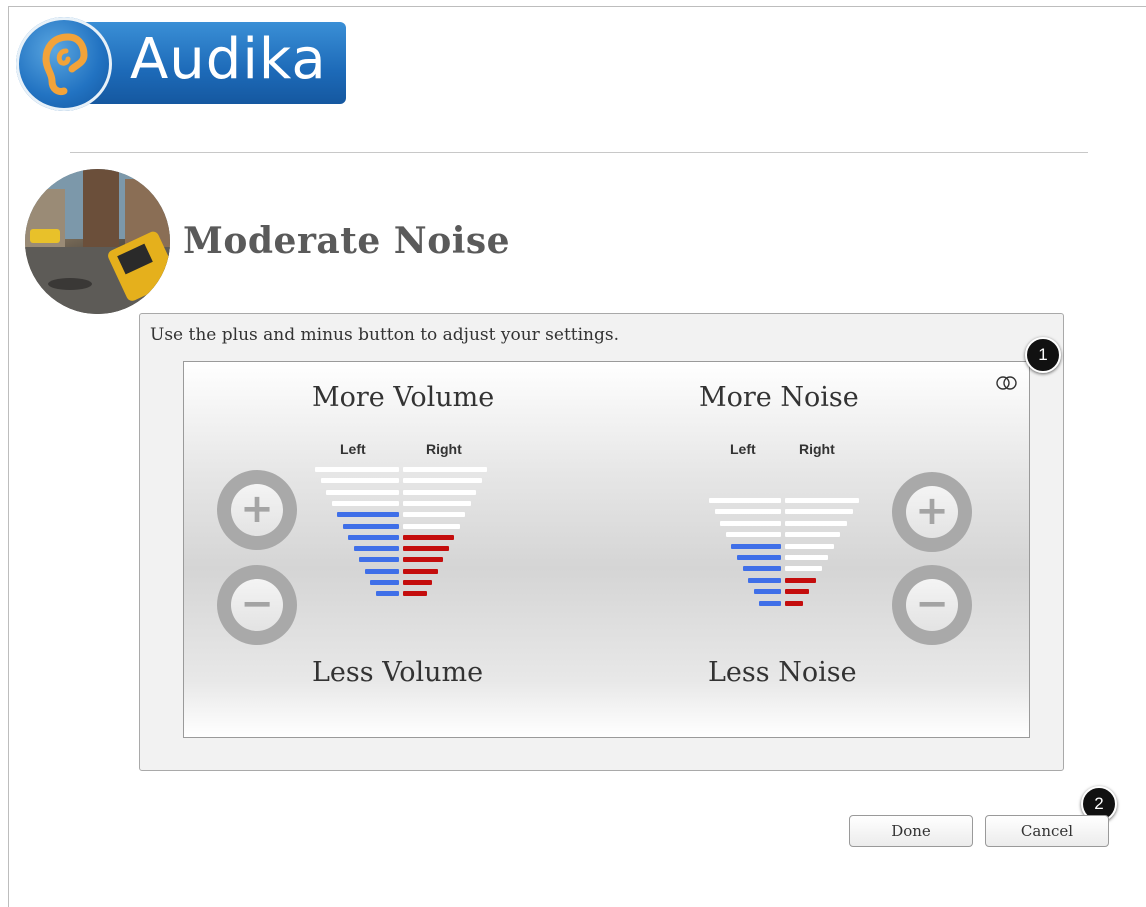 This screenshot has height=907, width=1146. I want to click on brand-name: Audika, so click(228, 59).